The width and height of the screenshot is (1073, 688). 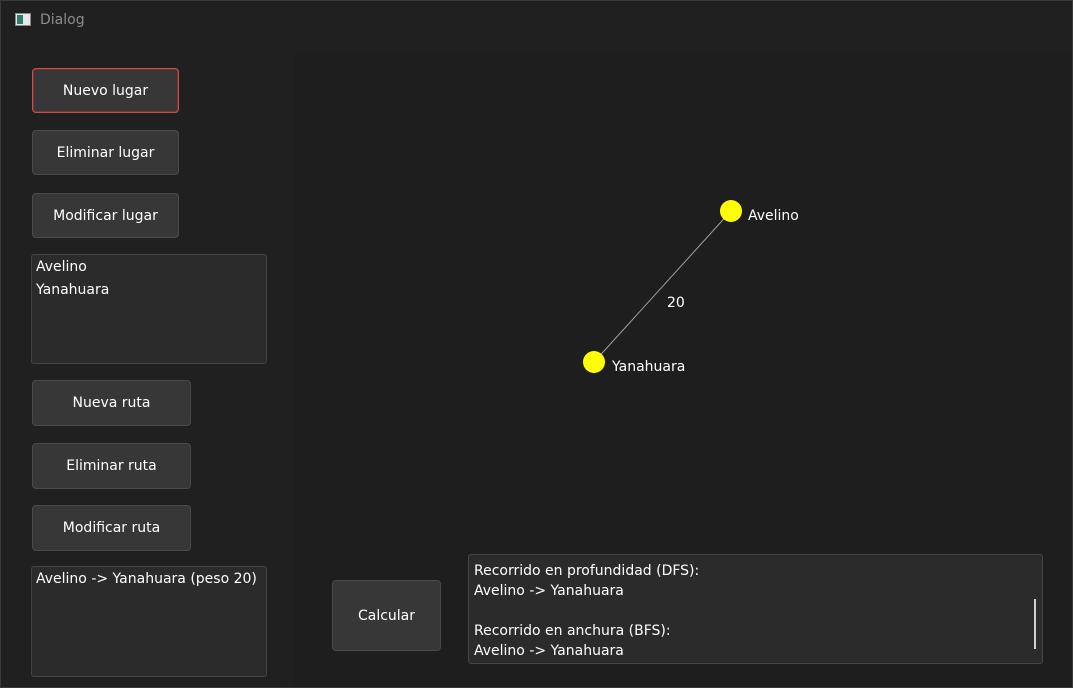 What do you see at coordinates (572, 631) in the screenshot?
I see `output-line: Recorrido en anchura (BFS):` at bounding box center [572, 631].